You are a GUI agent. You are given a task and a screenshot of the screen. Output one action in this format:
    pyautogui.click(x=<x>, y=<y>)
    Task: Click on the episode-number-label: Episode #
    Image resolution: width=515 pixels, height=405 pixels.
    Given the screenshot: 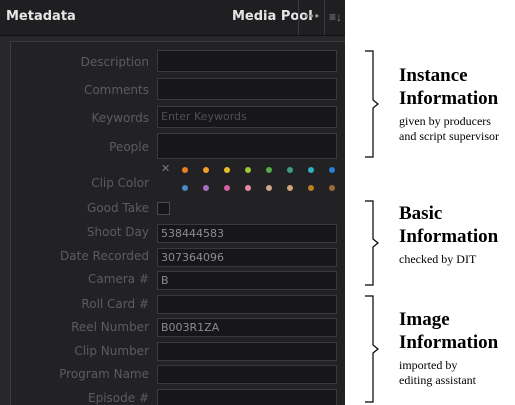 What is the action you would take?
    pyautogui.click(x=118, y=398)
    